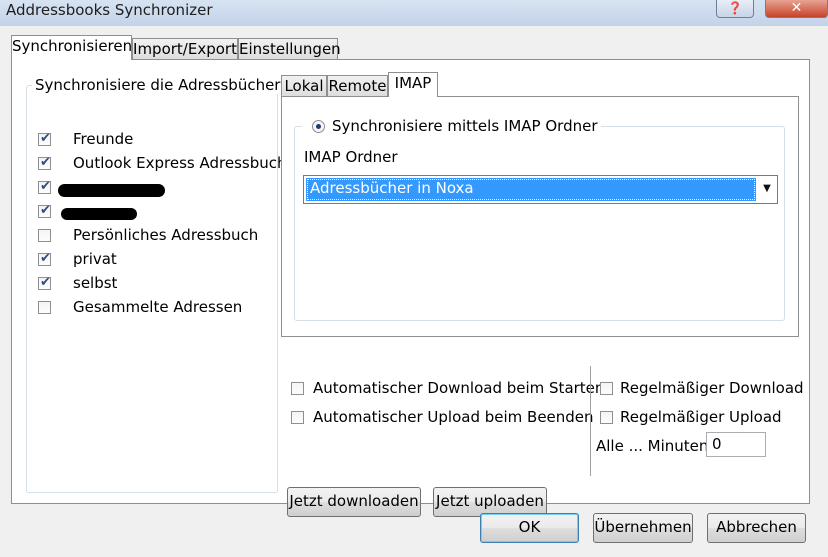 Image resolution: width=828 pixels, height=557 pixels. What do you see at coordinates (712, 388) in the screenshot?
I see `regular-download-label: Regelmäßiger Download` at bounding box center [712, 388].